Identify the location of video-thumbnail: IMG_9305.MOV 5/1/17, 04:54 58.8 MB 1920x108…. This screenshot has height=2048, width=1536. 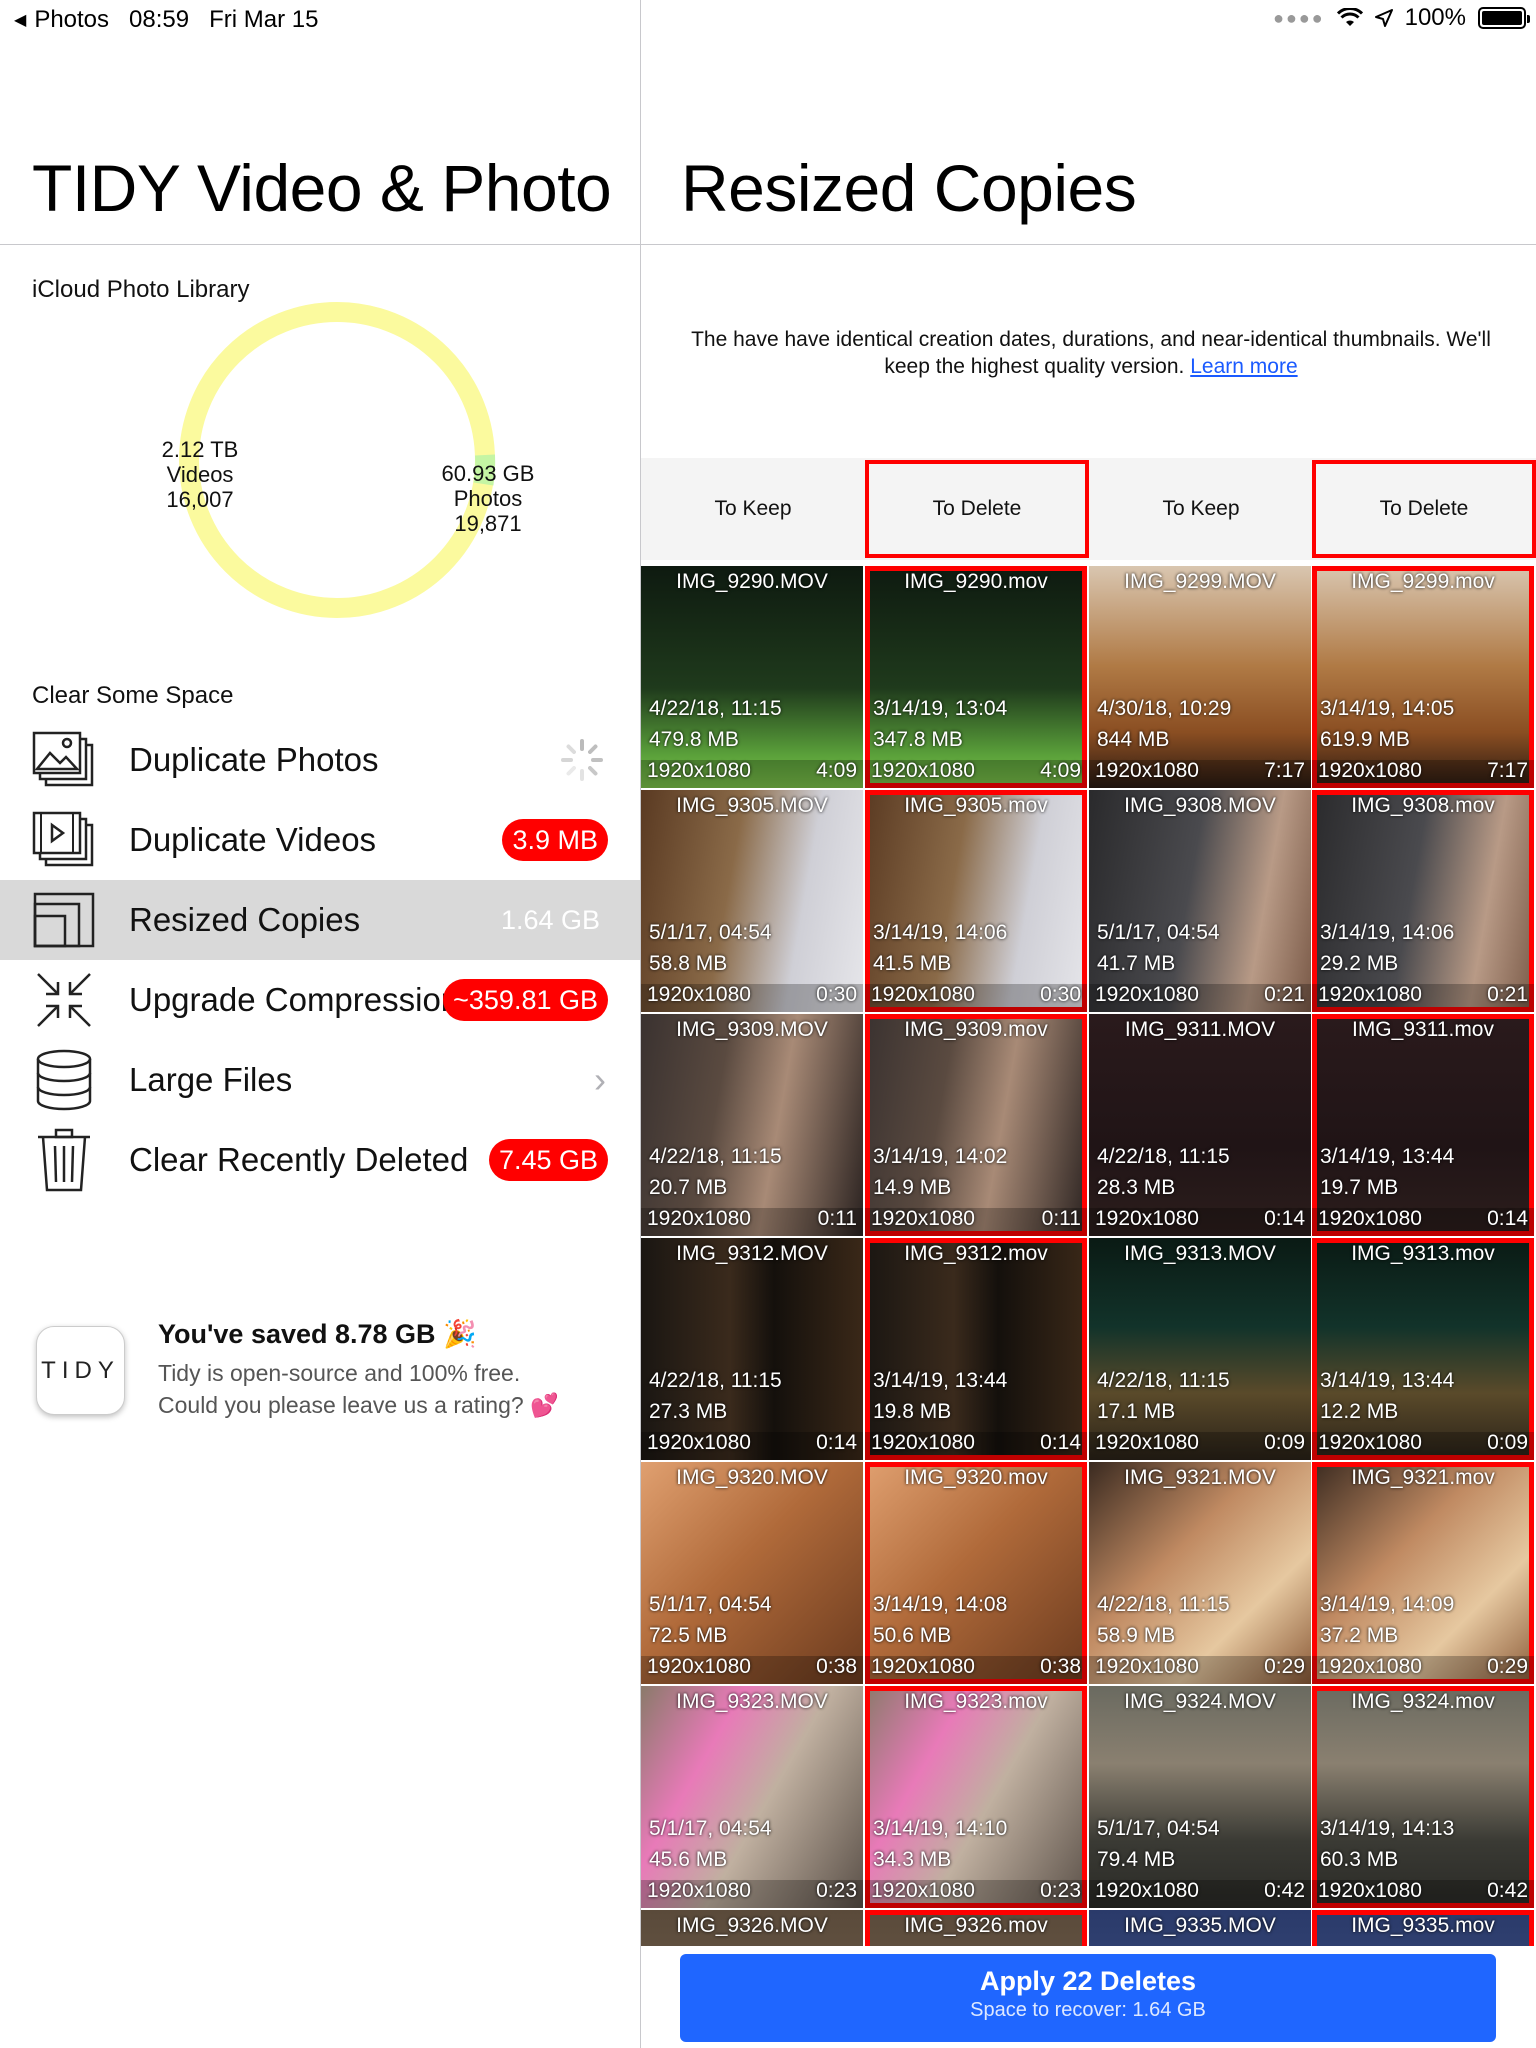
(752, 901).